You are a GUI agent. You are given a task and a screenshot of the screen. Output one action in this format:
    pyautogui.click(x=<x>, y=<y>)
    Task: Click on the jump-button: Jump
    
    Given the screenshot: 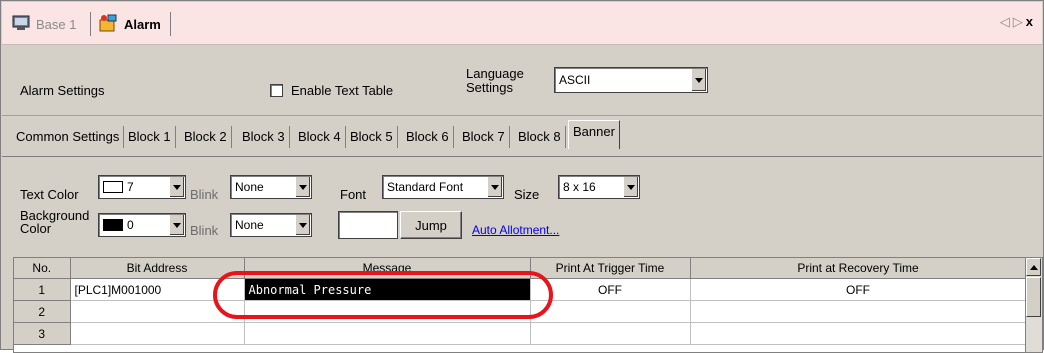 What is the action you would take?
    pyautogui.click(x=431, y=225)
    